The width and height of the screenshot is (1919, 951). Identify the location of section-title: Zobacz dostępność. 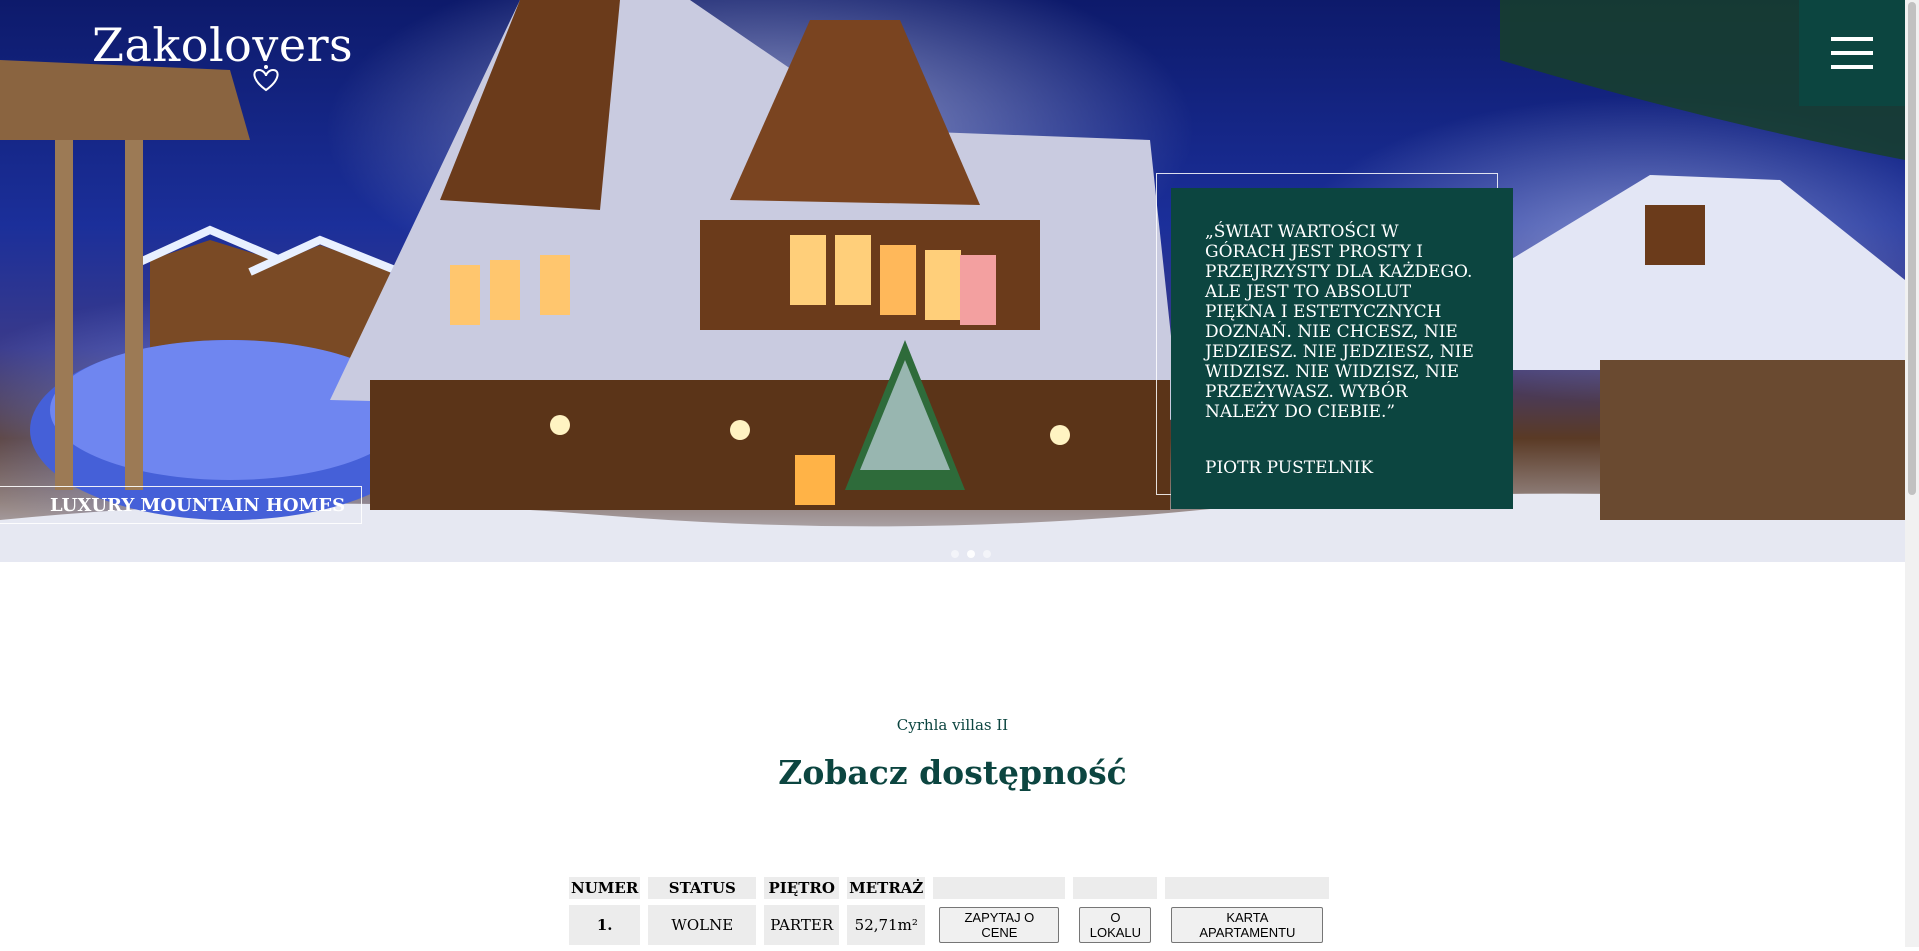
(952, 772).